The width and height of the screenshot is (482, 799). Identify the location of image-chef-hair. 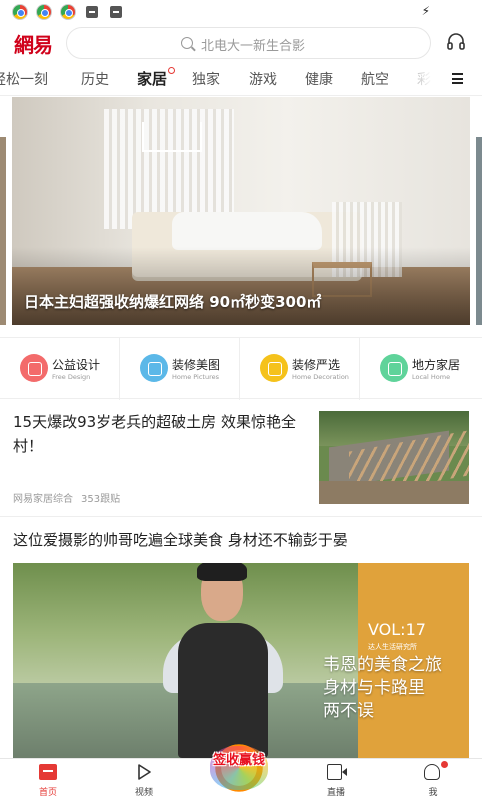
(222, 572).